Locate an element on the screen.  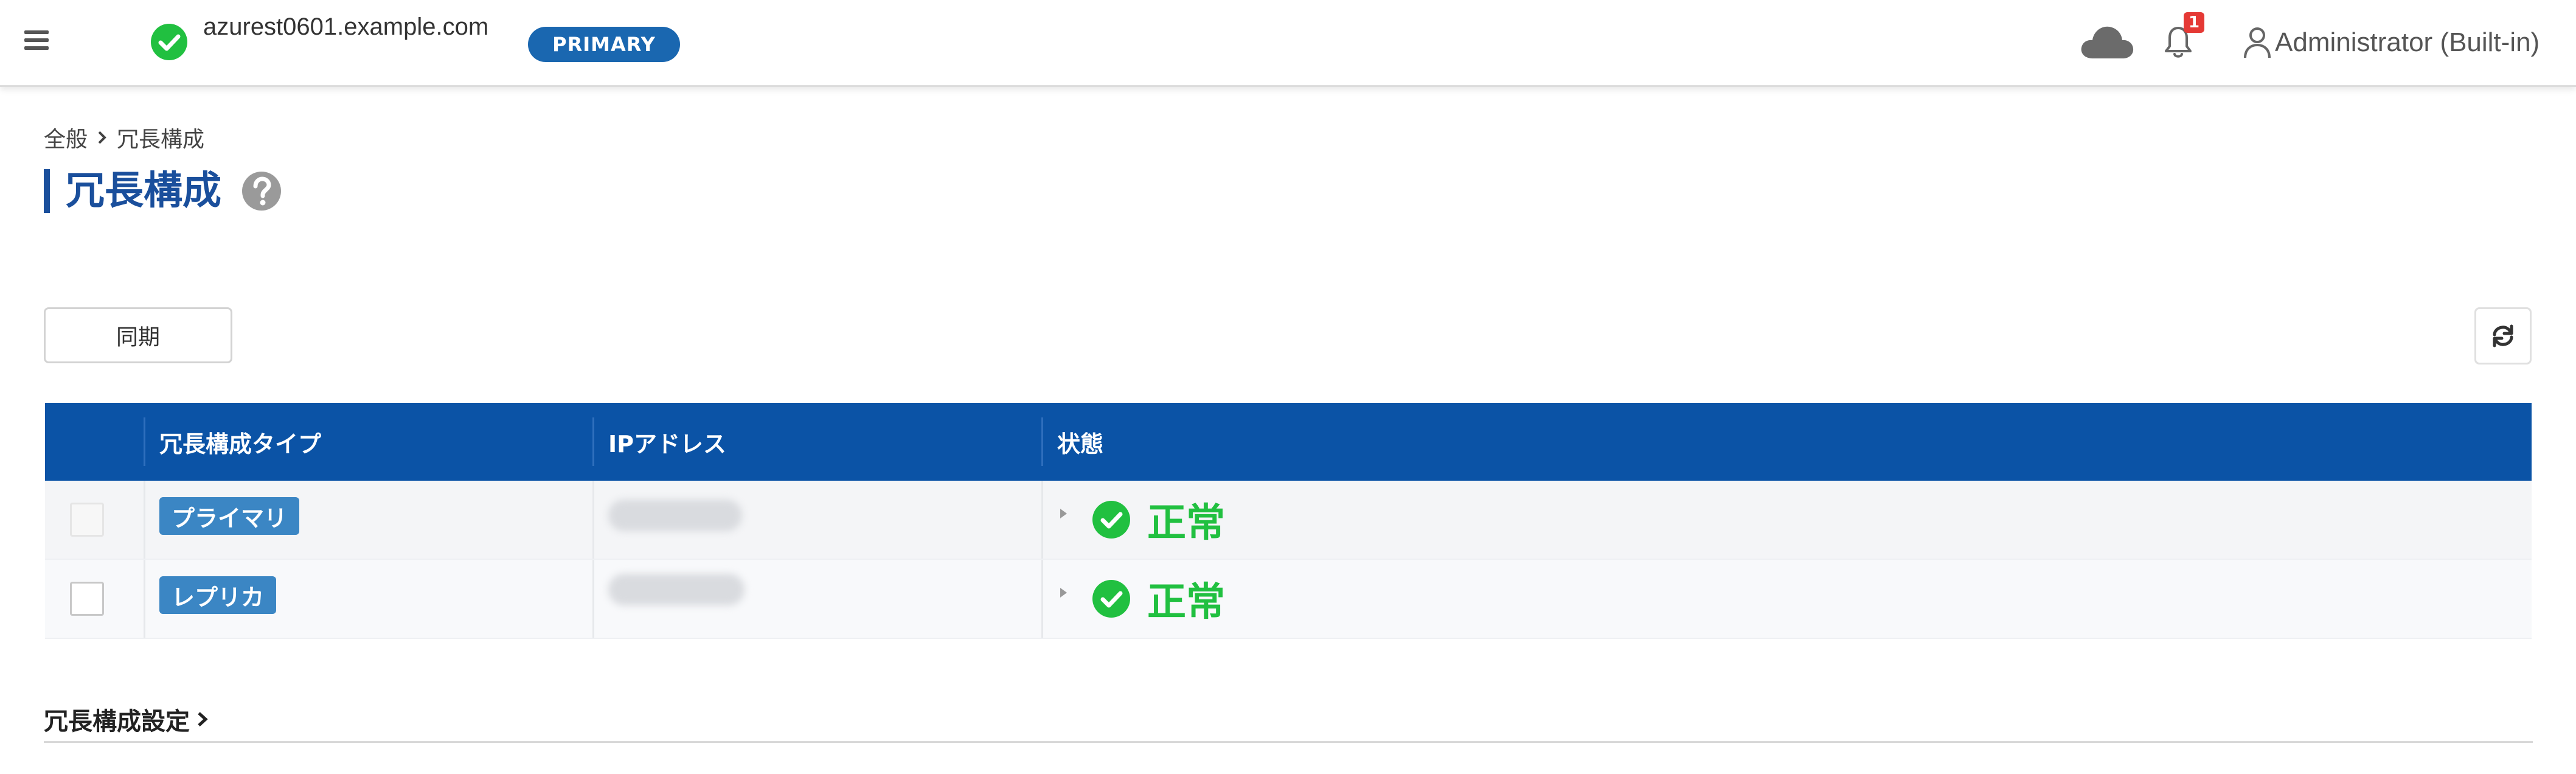
notification-count-badge: 1 is located at coordinates (2194, 22).